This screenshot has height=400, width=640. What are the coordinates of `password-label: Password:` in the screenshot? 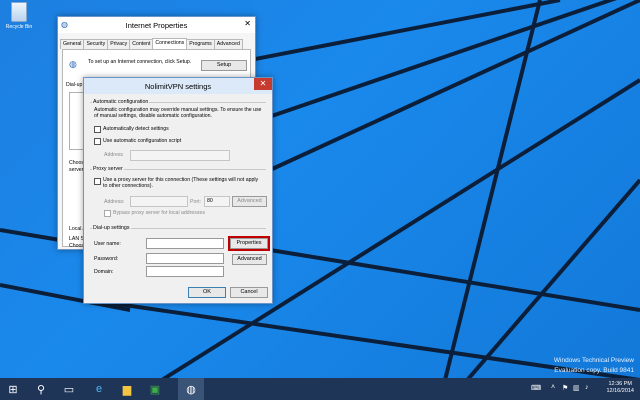 It's located at (106, 259).